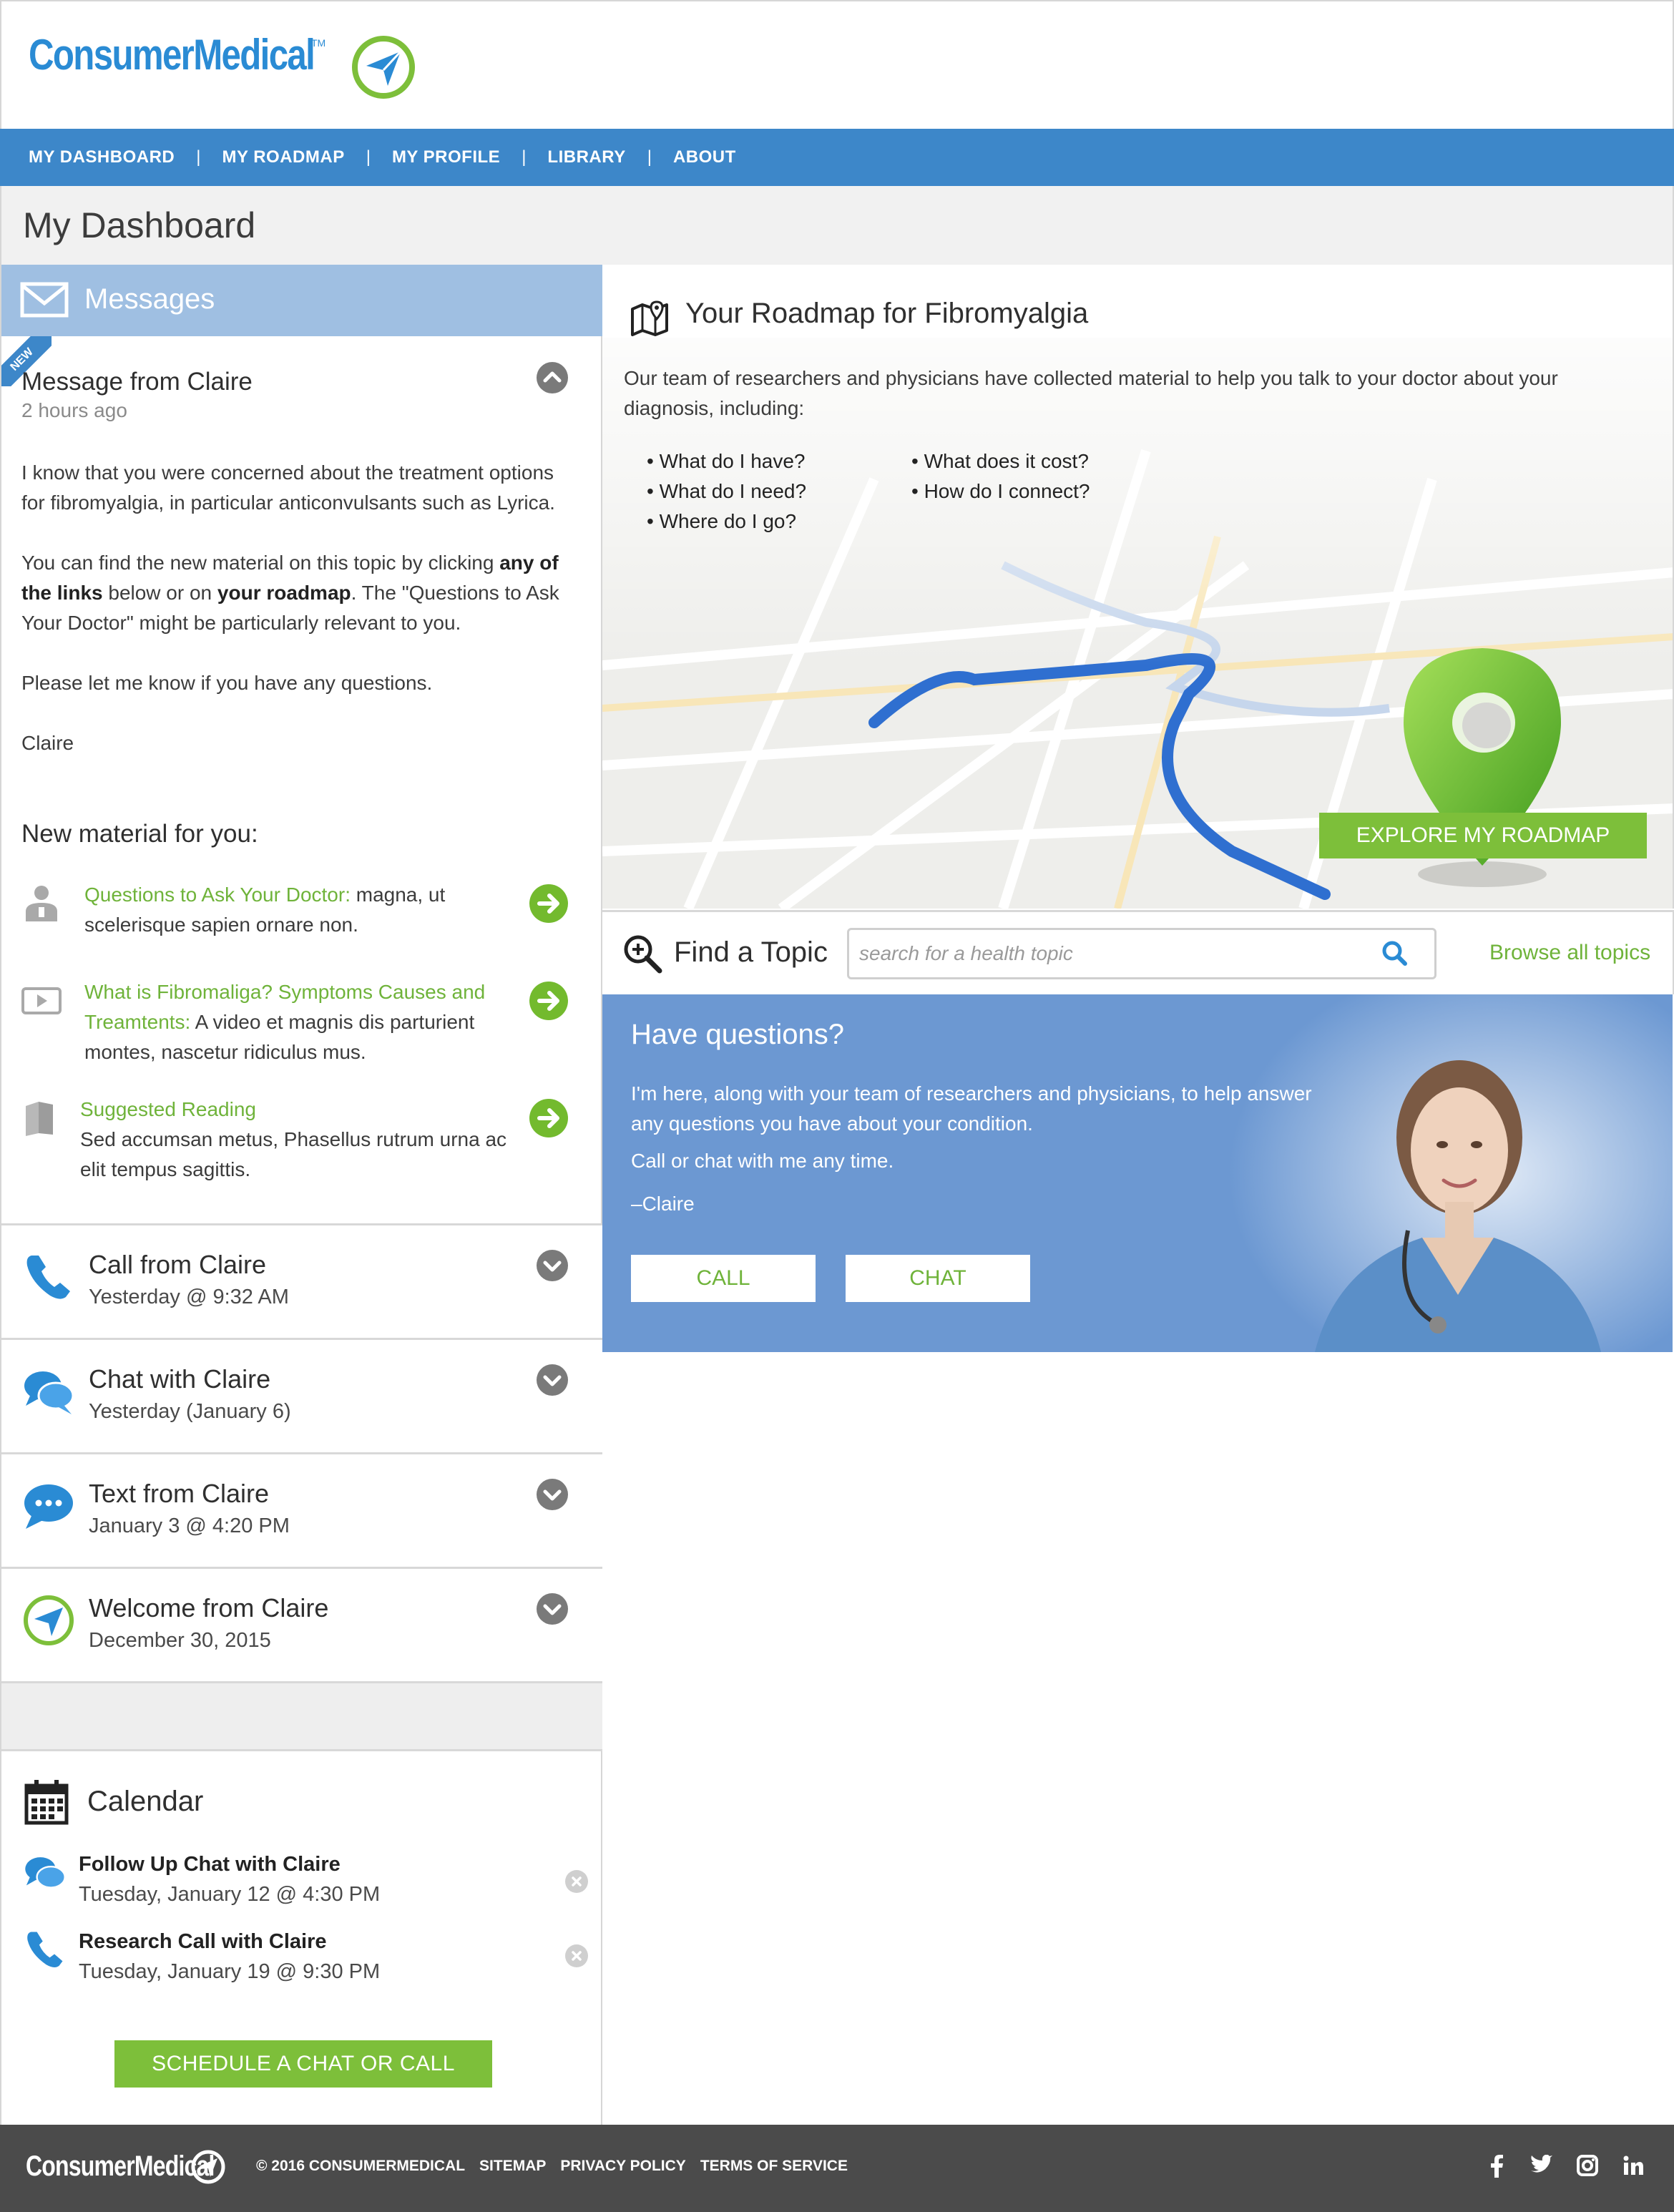  What do you see at coordinates (180, 1640) in the screenshot?
I see `history-time: December 30, 2015` at bounding box center [180, 1640].